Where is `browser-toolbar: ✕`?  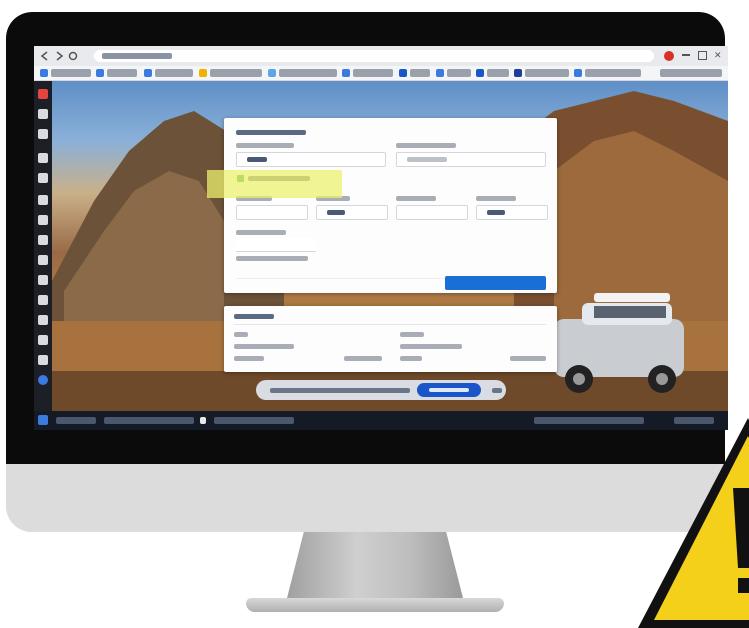
browser-toolbar: ✕ is located at coordinates (381, 56).